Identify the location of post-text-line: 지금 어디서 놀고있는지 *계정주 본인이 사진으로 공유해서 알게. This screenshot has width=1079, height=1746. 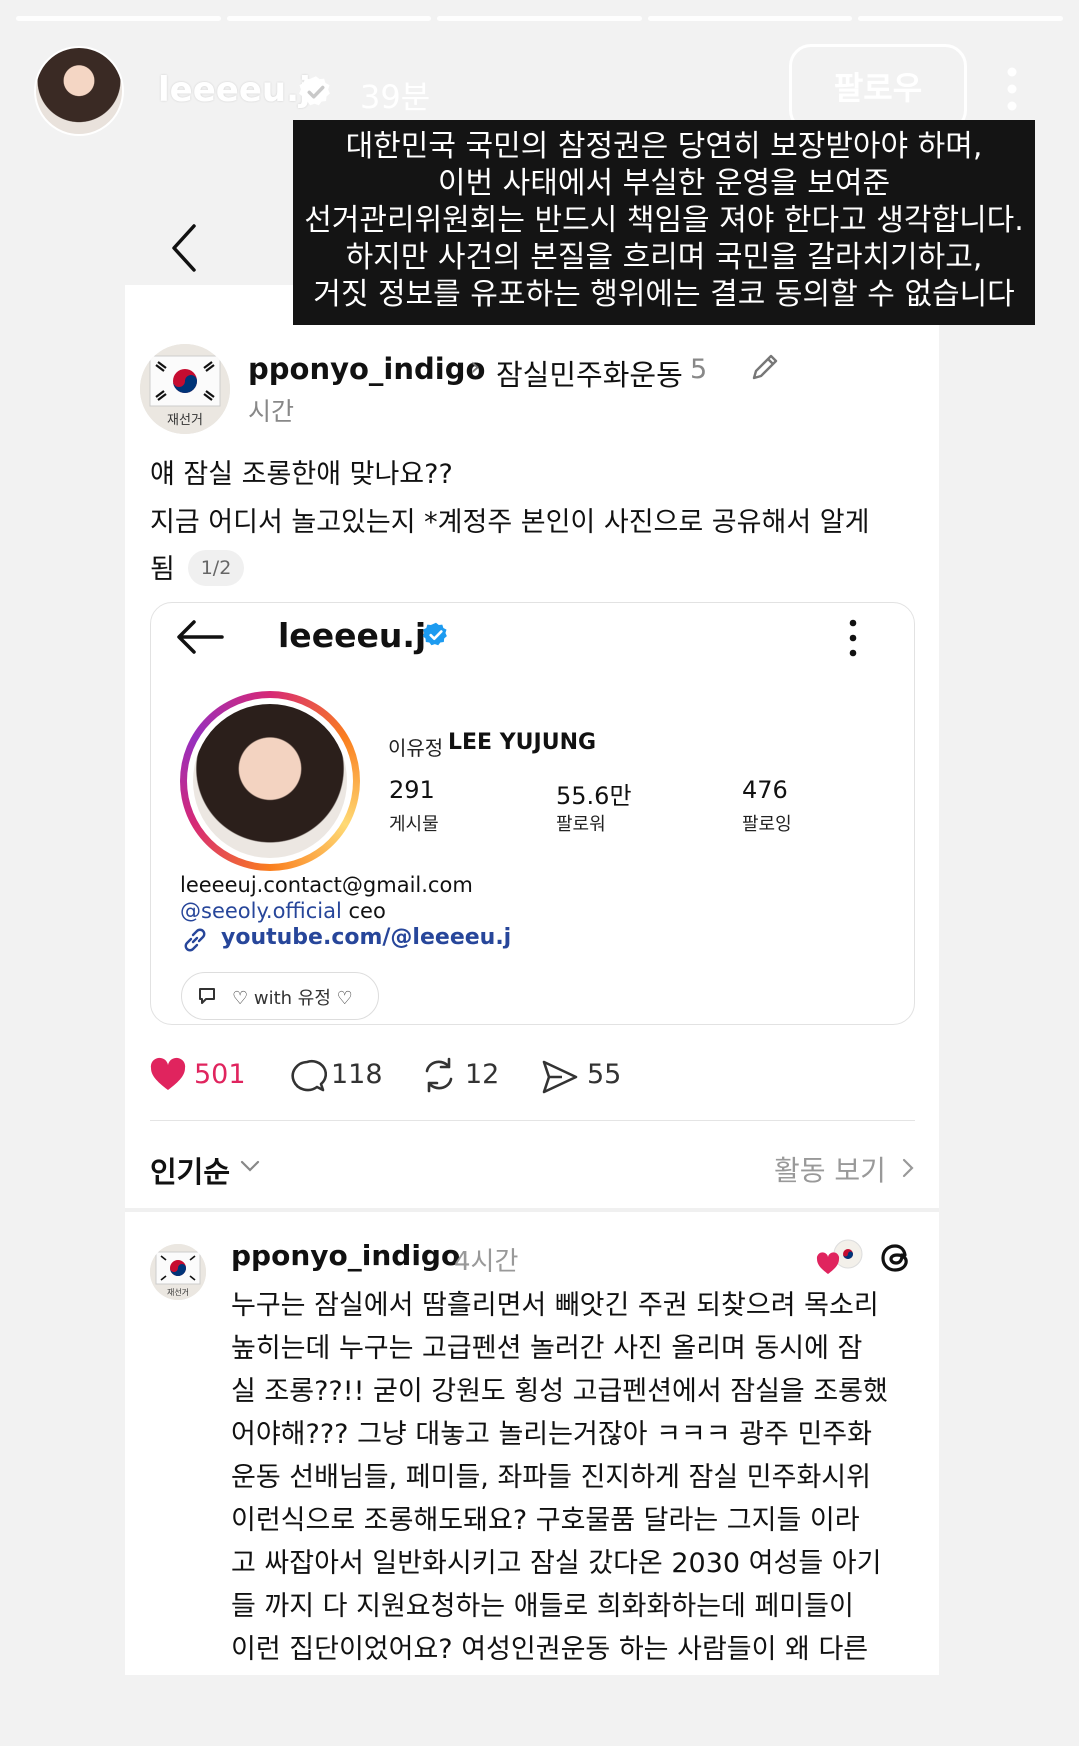
(510, 522).